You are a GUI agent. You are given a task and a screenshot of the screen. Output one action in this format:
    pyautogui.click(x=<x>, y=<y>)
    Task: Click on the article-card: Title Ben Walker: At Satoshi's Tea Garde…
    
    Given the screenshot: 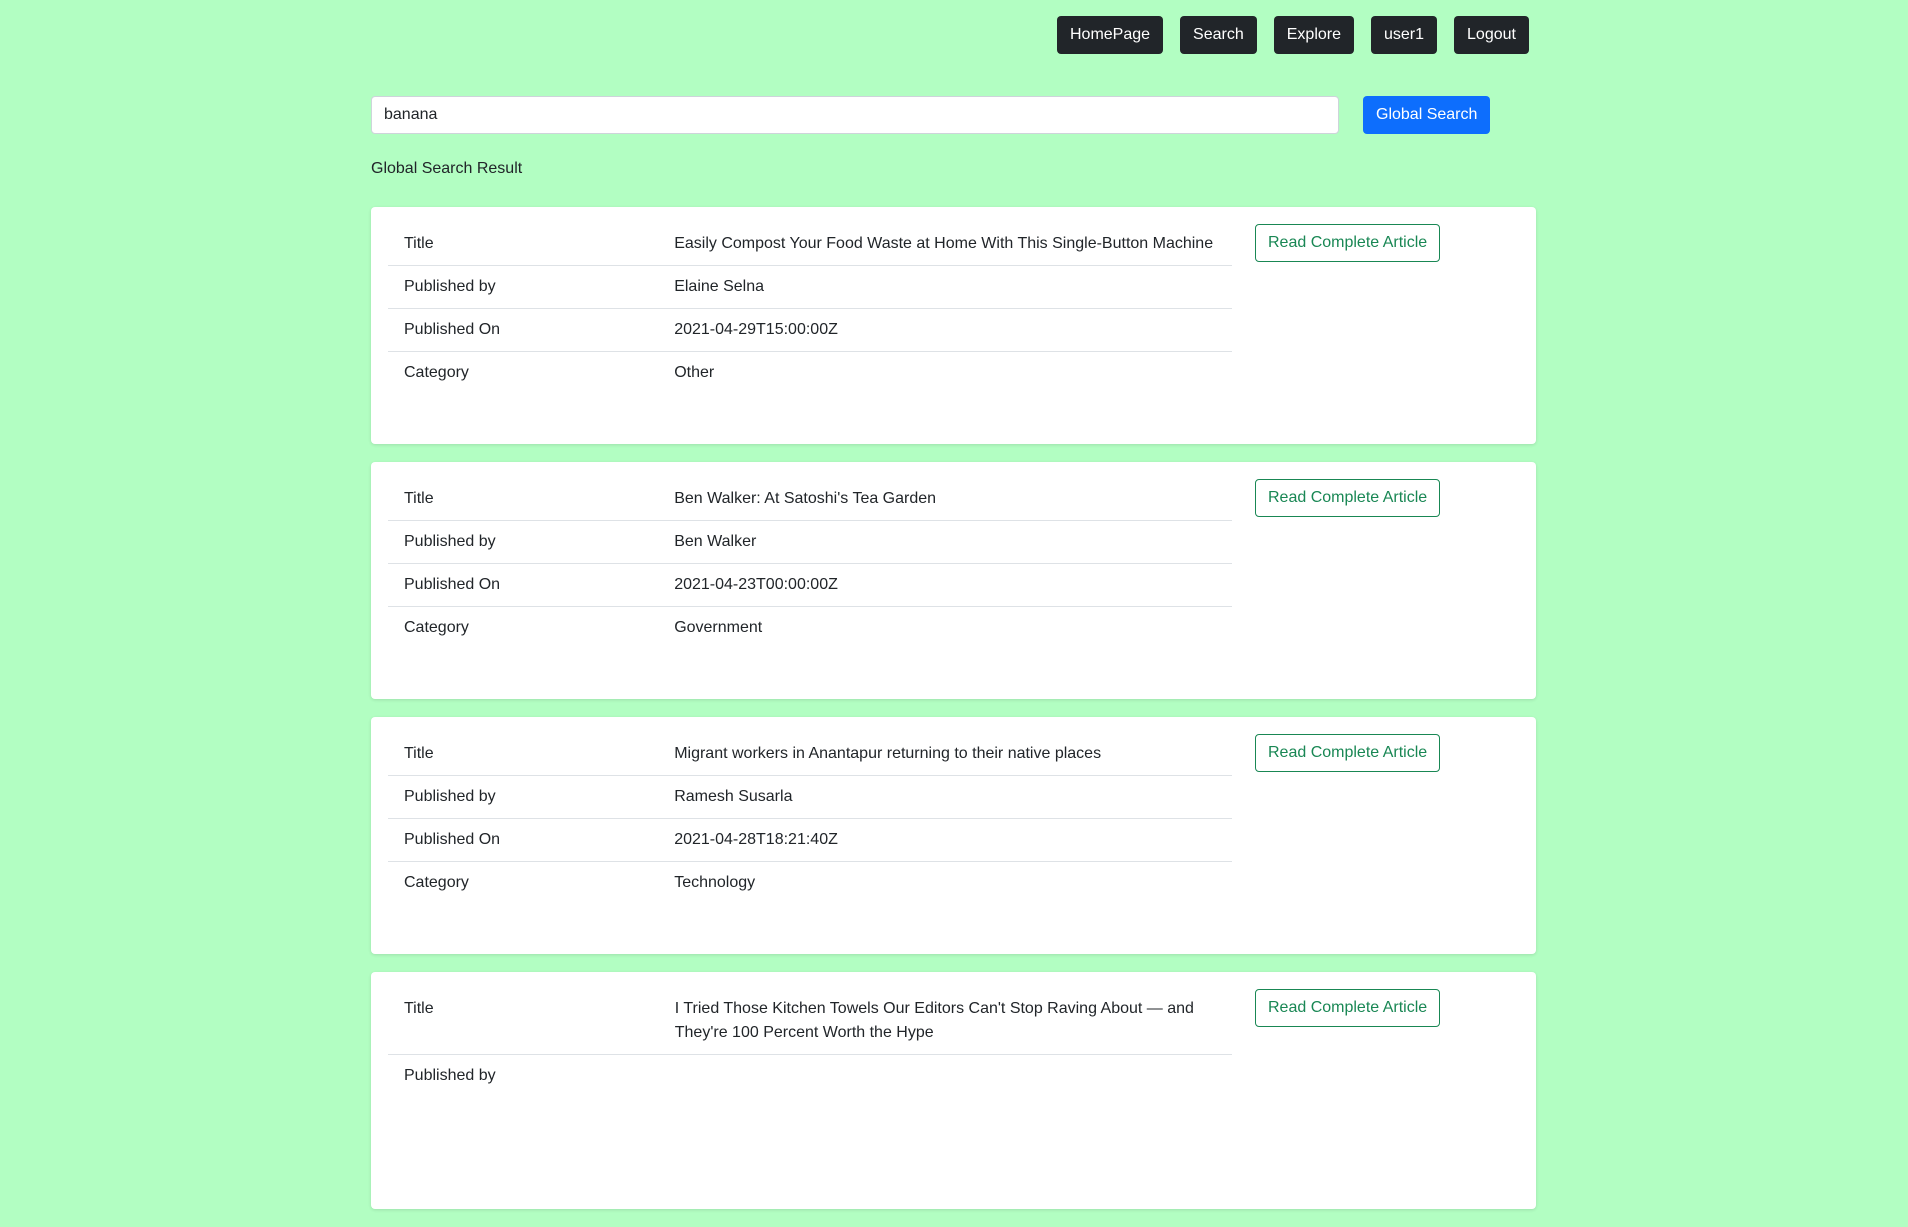 What is the action you would take?
    pyautogui.click(x=953, y=580)
    